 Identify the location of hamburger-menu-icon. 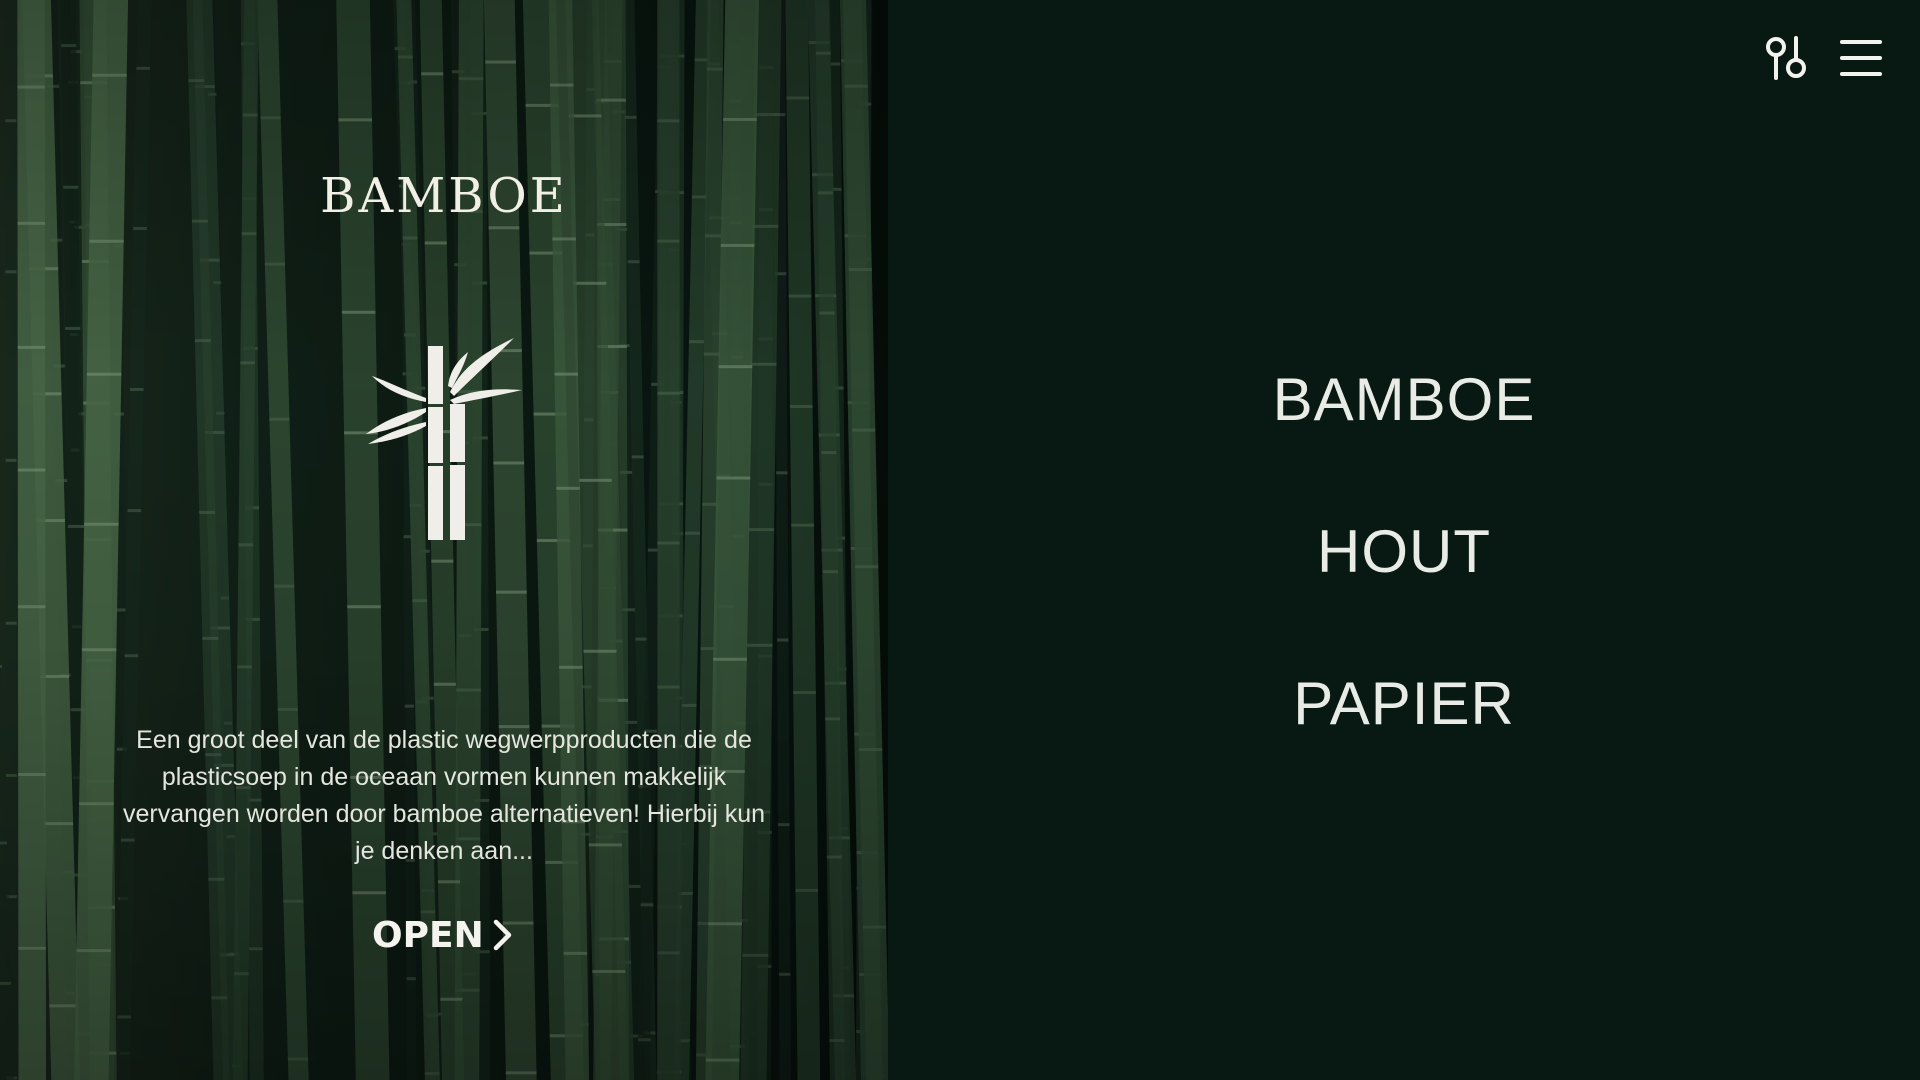
(1861, 58).